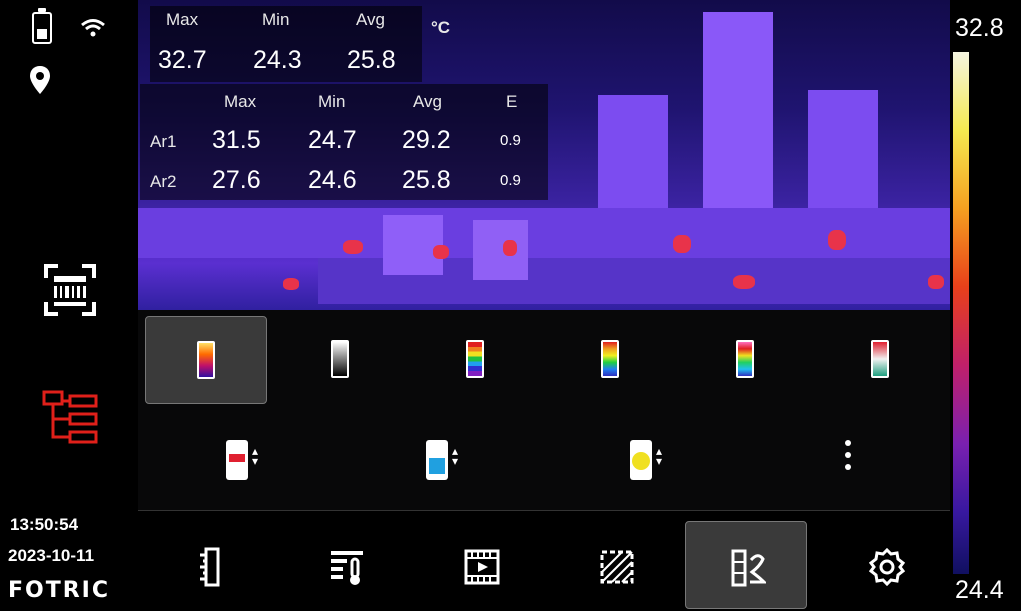 Image resolution: width=1021 pixels, height=611 pixels. What do you see at coordinates (961, 313) in the screenshot?
I see `color-scale-bar` at bounding box center [961, 313].